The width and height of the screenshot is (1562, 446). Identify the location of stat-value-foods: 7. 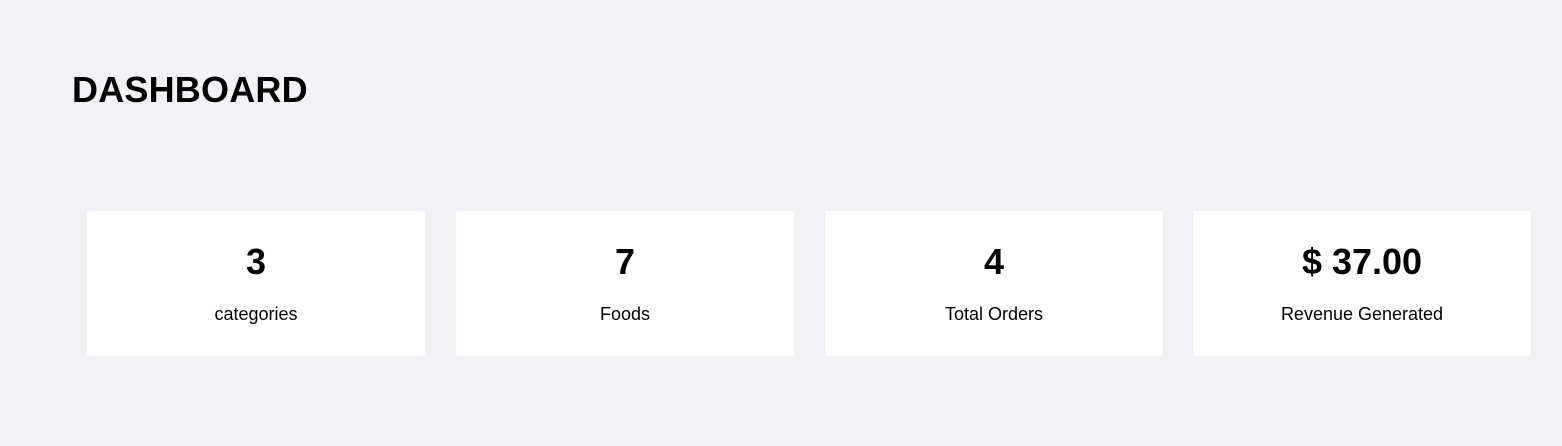
(625, 261).